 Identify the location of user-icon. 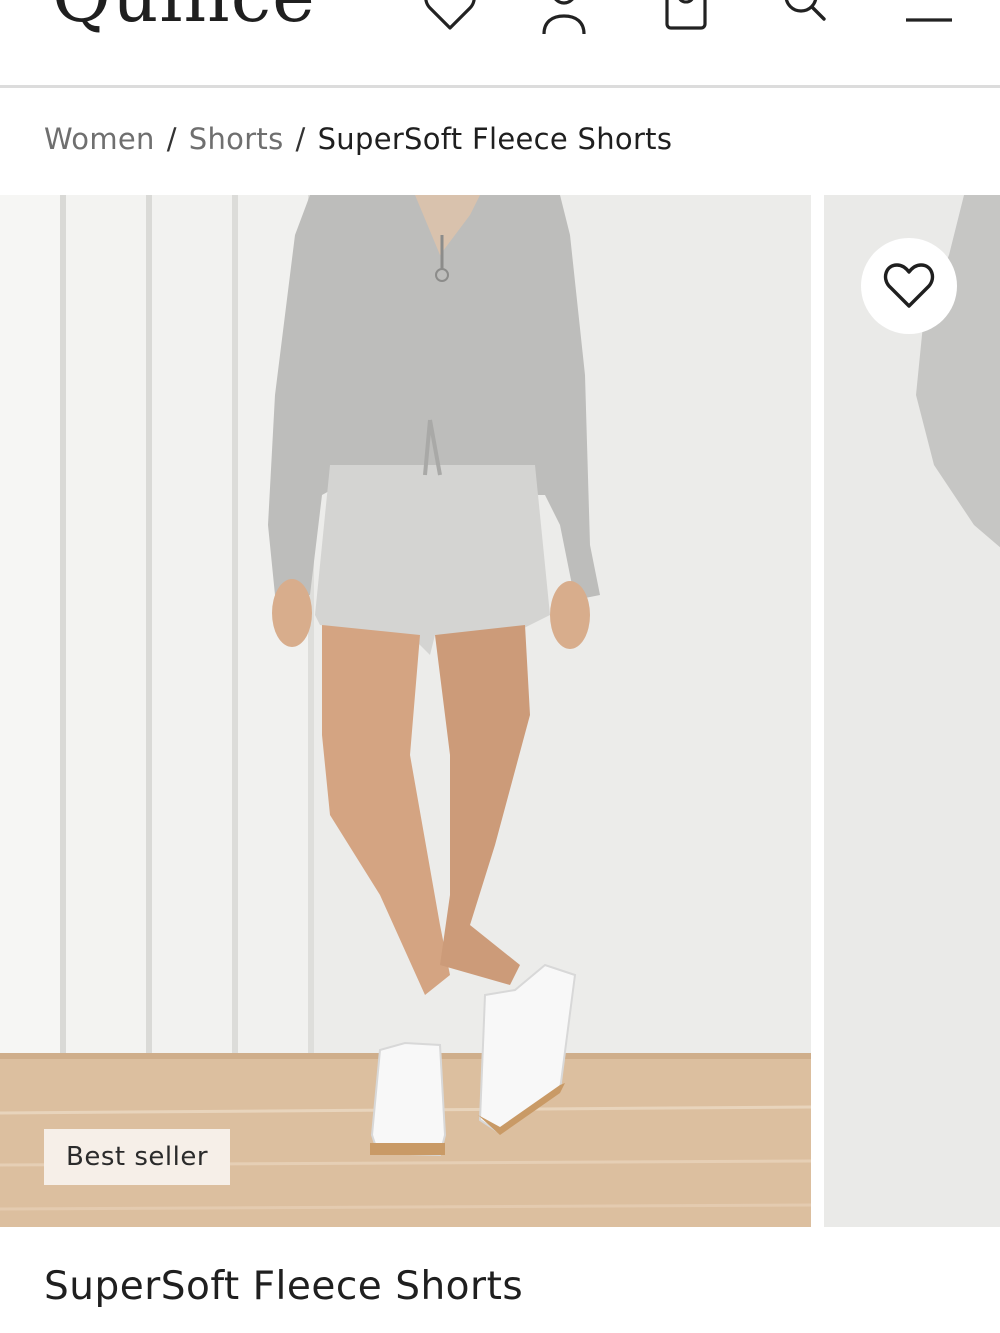
(564, 19).